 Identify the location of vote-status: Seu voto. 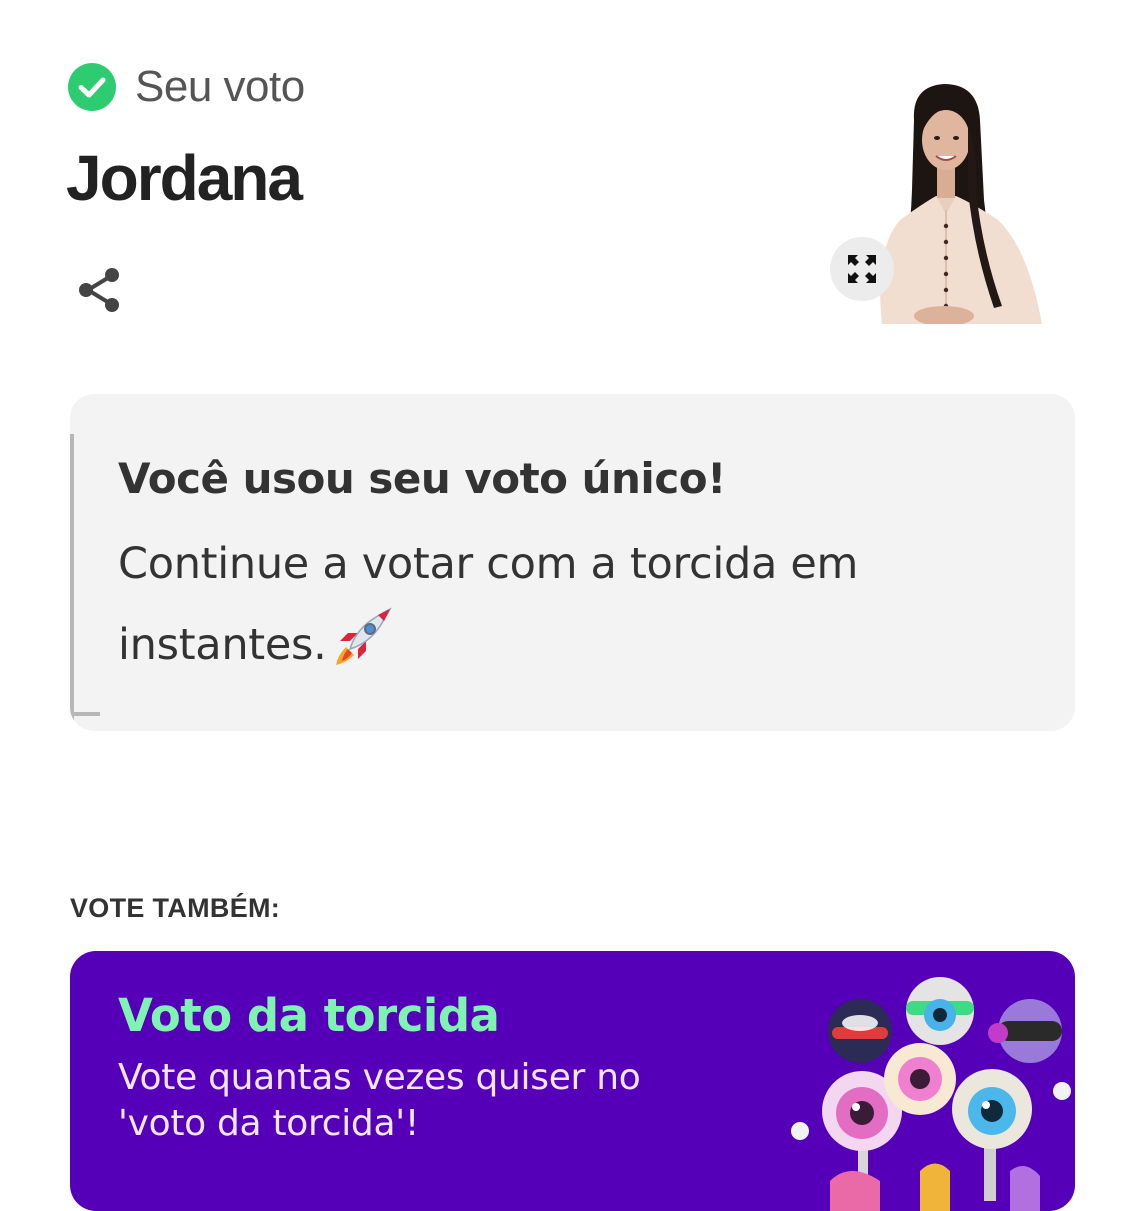
(186, 87).